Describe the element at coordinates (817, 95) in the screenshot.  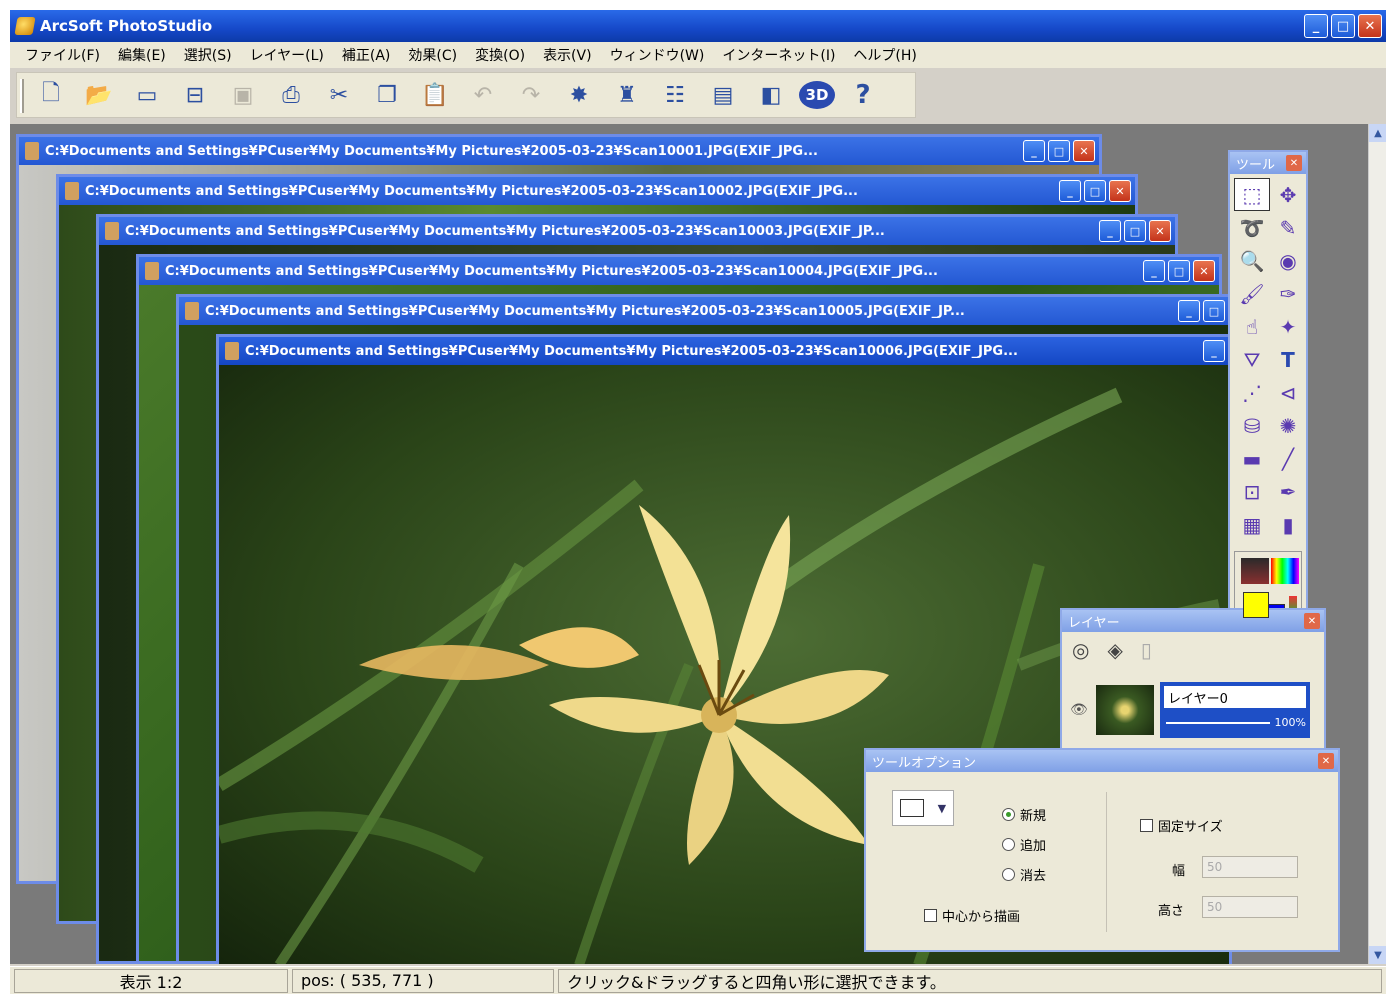
I see `3d-icon: 3D` at that location.